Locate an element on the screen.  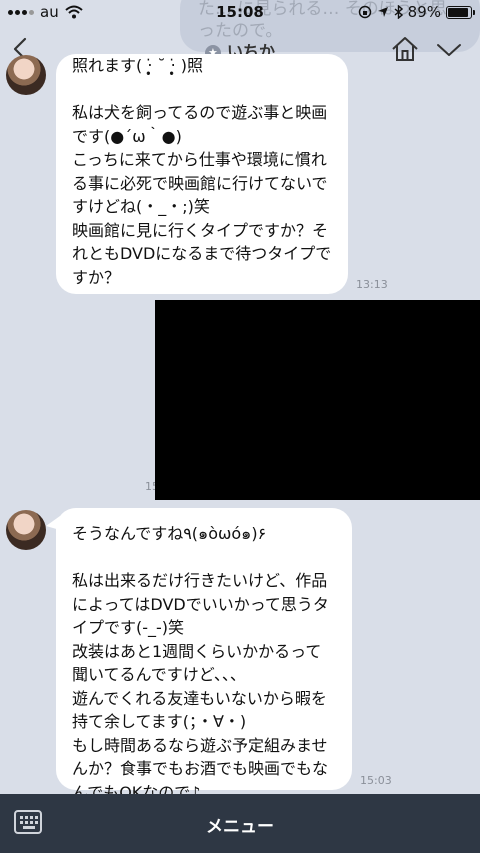
battery-icon is located at coordinates (460, 12).